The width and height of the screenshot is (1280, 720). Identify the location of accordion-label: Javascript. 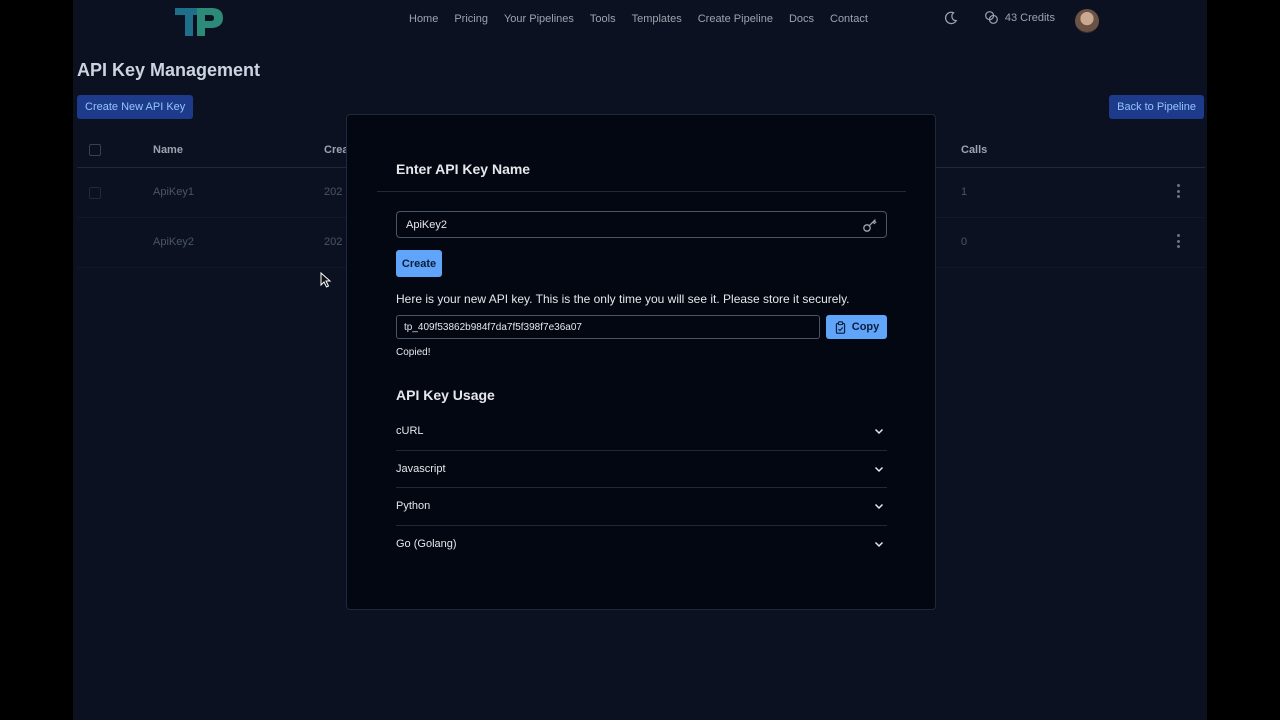
(421, 468).